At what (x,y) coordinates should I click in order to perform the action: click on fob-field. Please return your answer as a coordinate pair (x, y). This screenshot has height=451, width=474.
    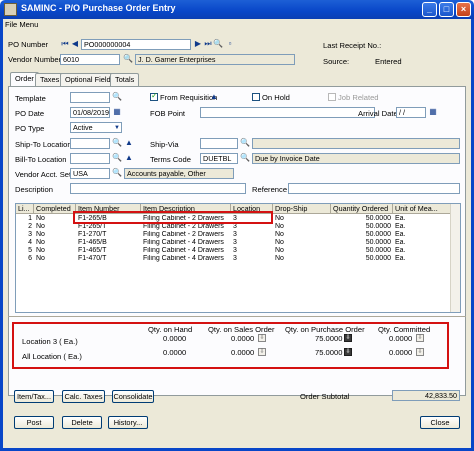
    Looking at the image, I should click on (287, 112).